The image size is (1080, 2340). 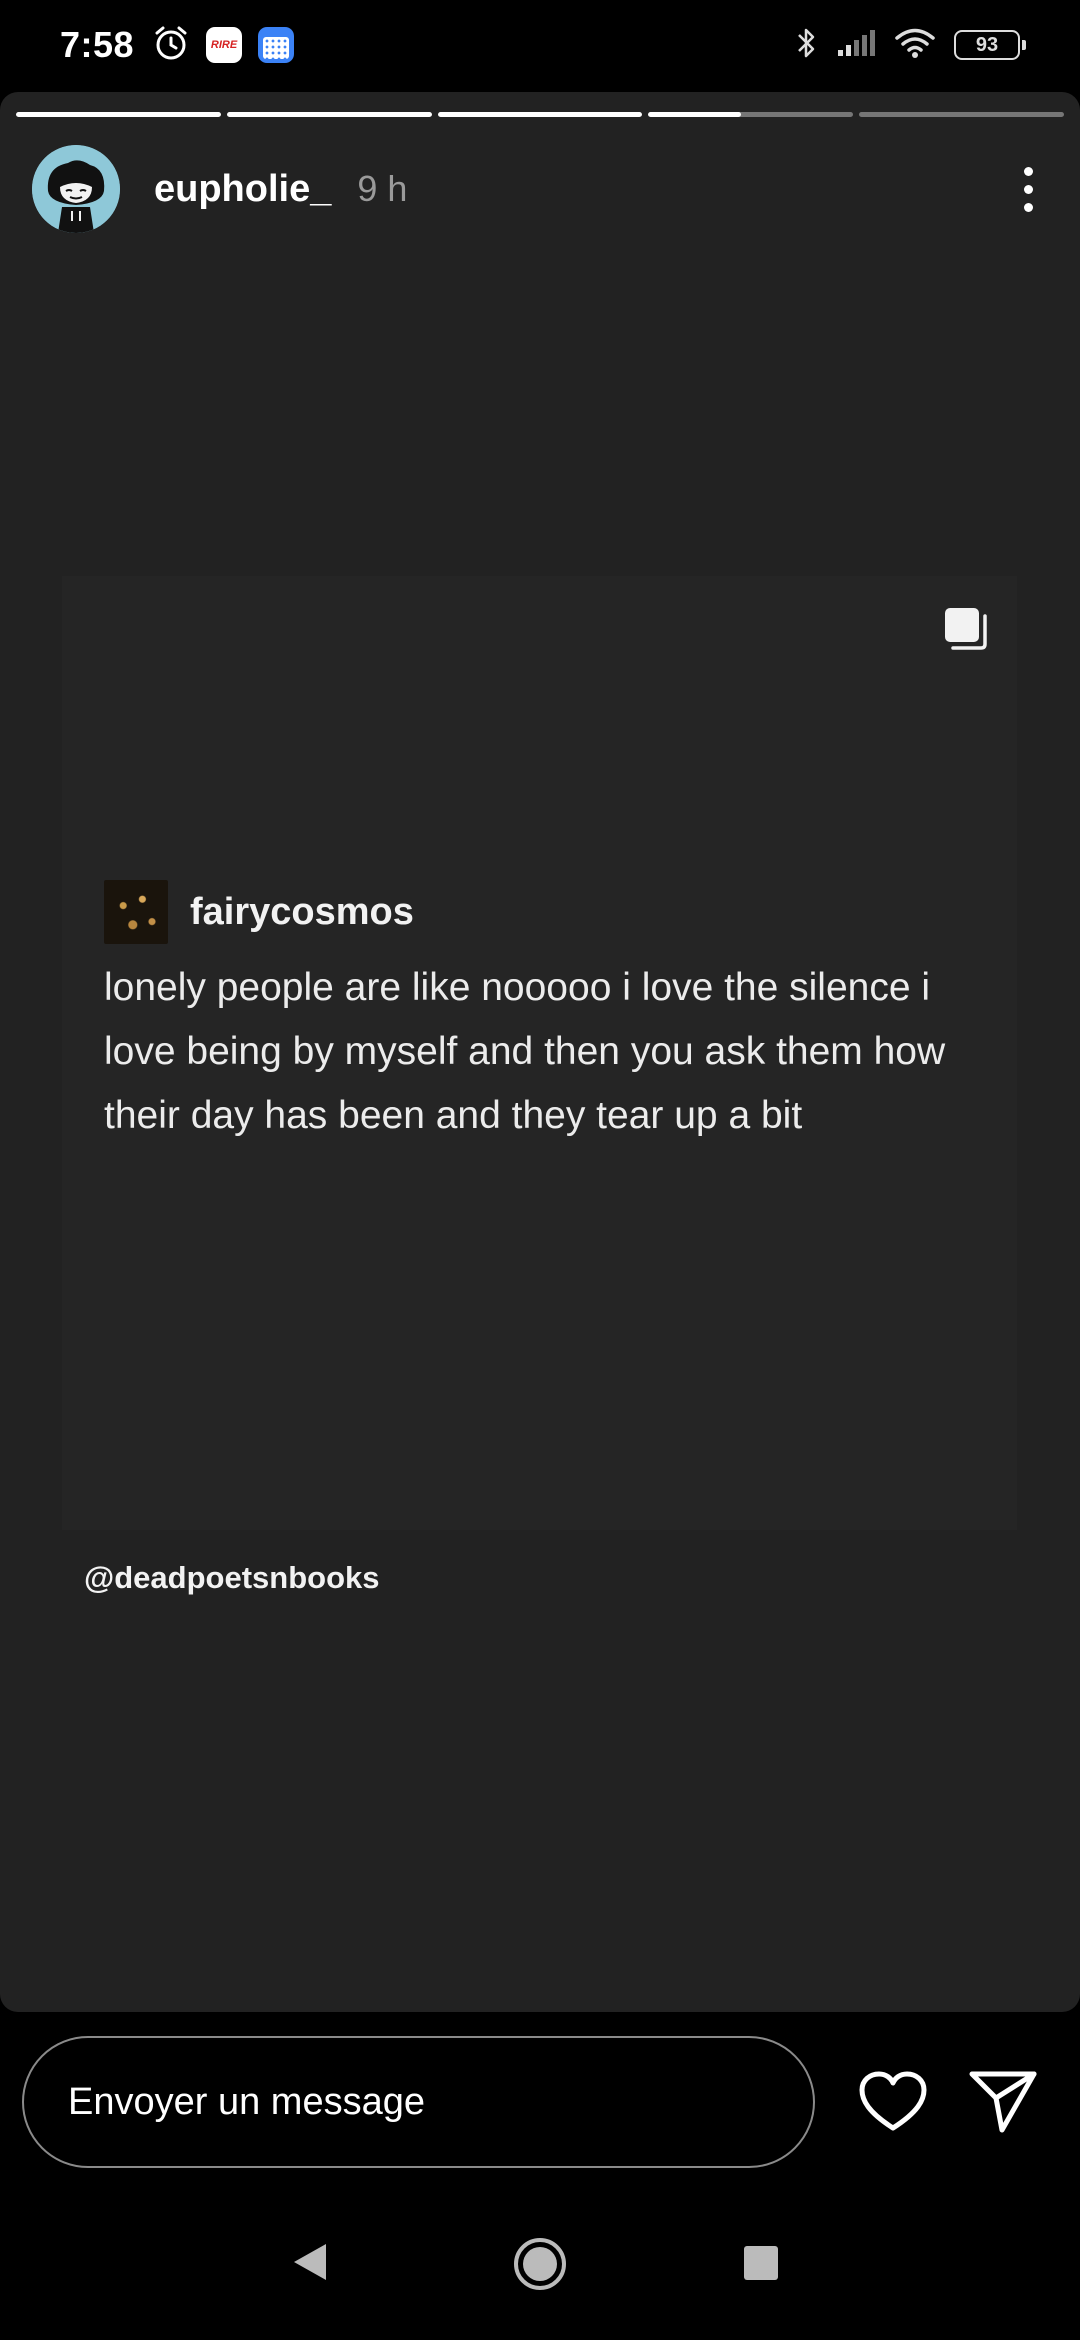 What do you see at coordinates (231, 1578) in the screenshot?
I see `mention-sticker: @deadpoetsnbooks` at bounding box center [231, 1578].